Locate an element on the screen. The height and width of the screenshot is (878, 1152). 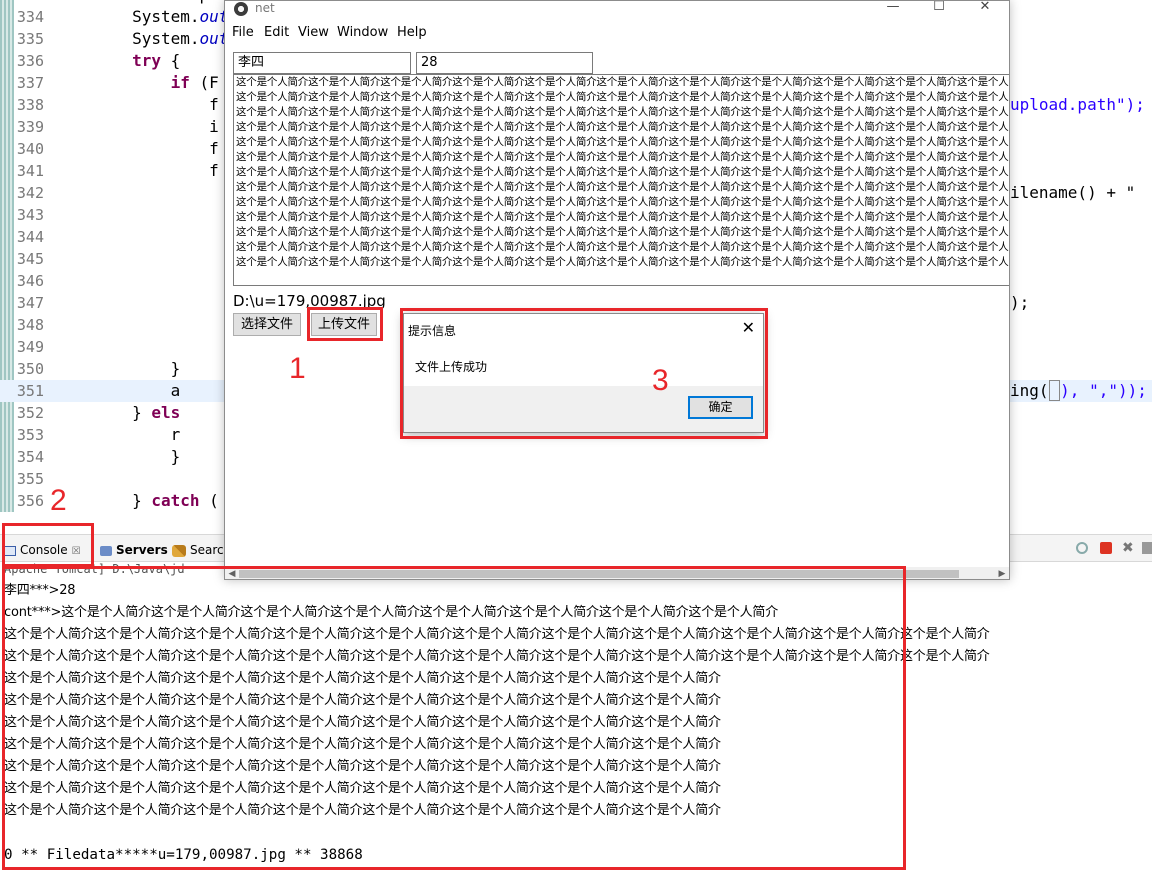
line-number: 355 is located at coordinates (30, 479).